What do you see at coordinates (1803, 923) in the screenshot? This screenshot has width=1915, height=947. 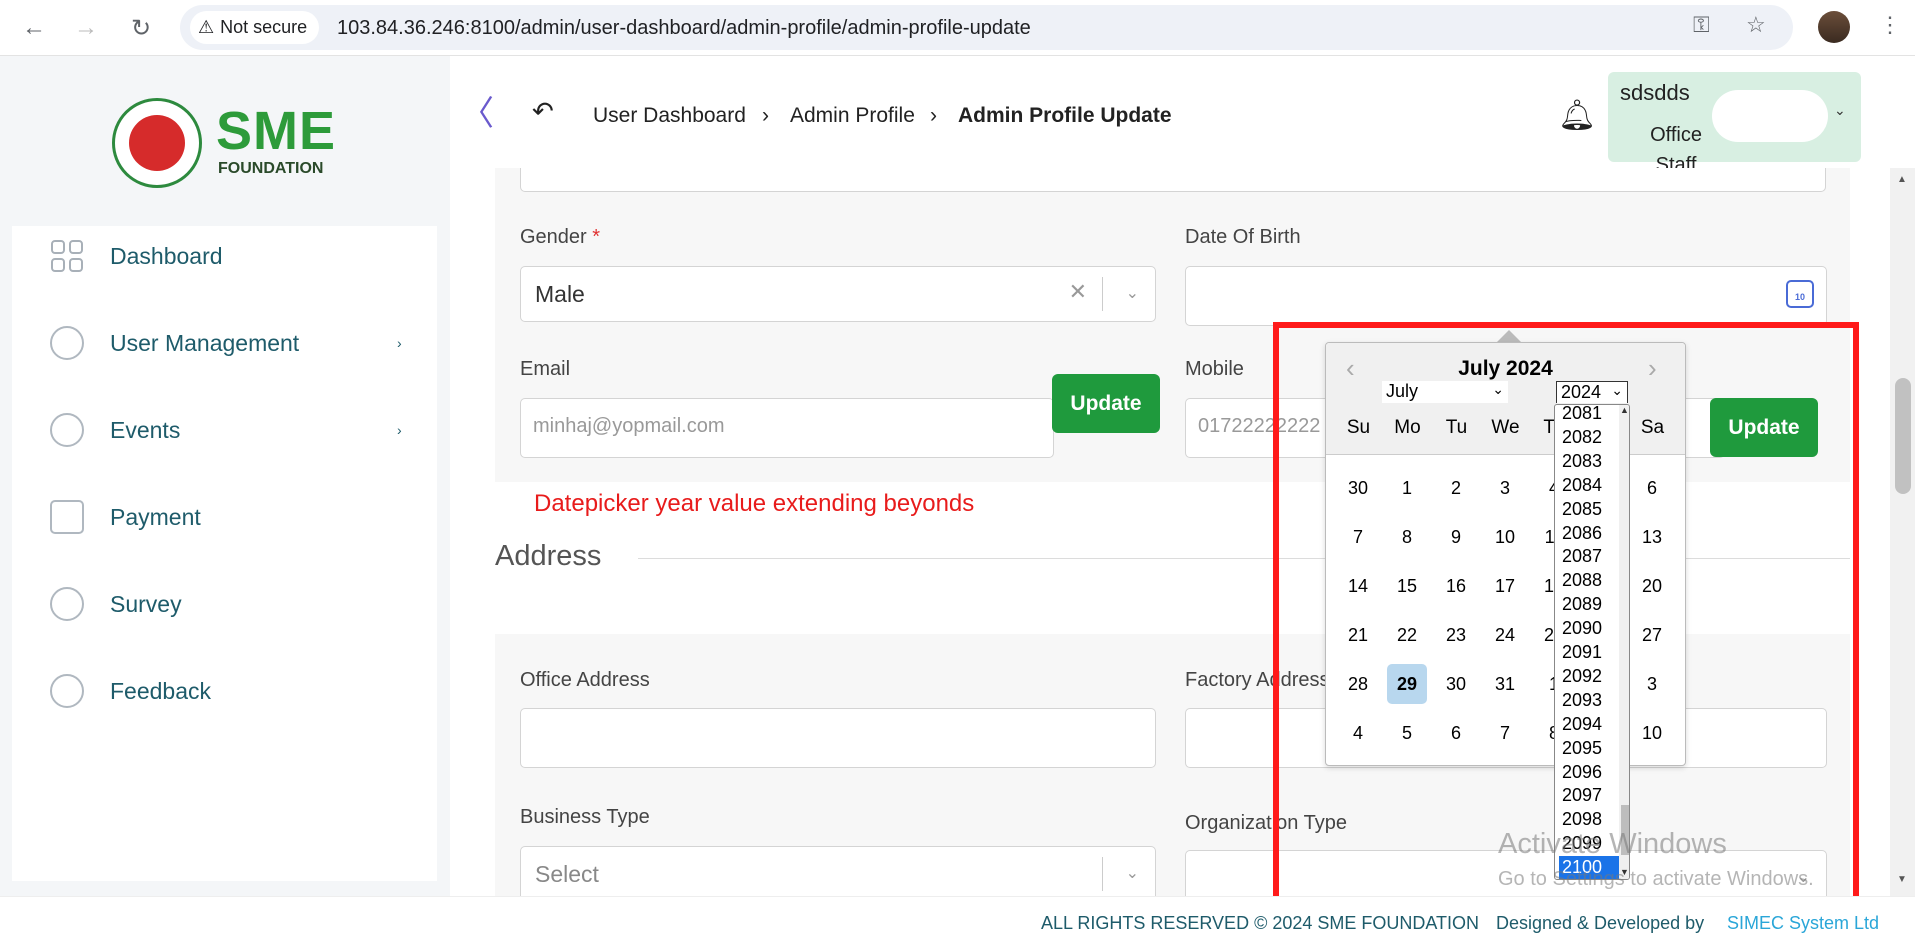 I see `footer-developer-link: SIMEC System Ltd` at bounding box center [1803, 923].